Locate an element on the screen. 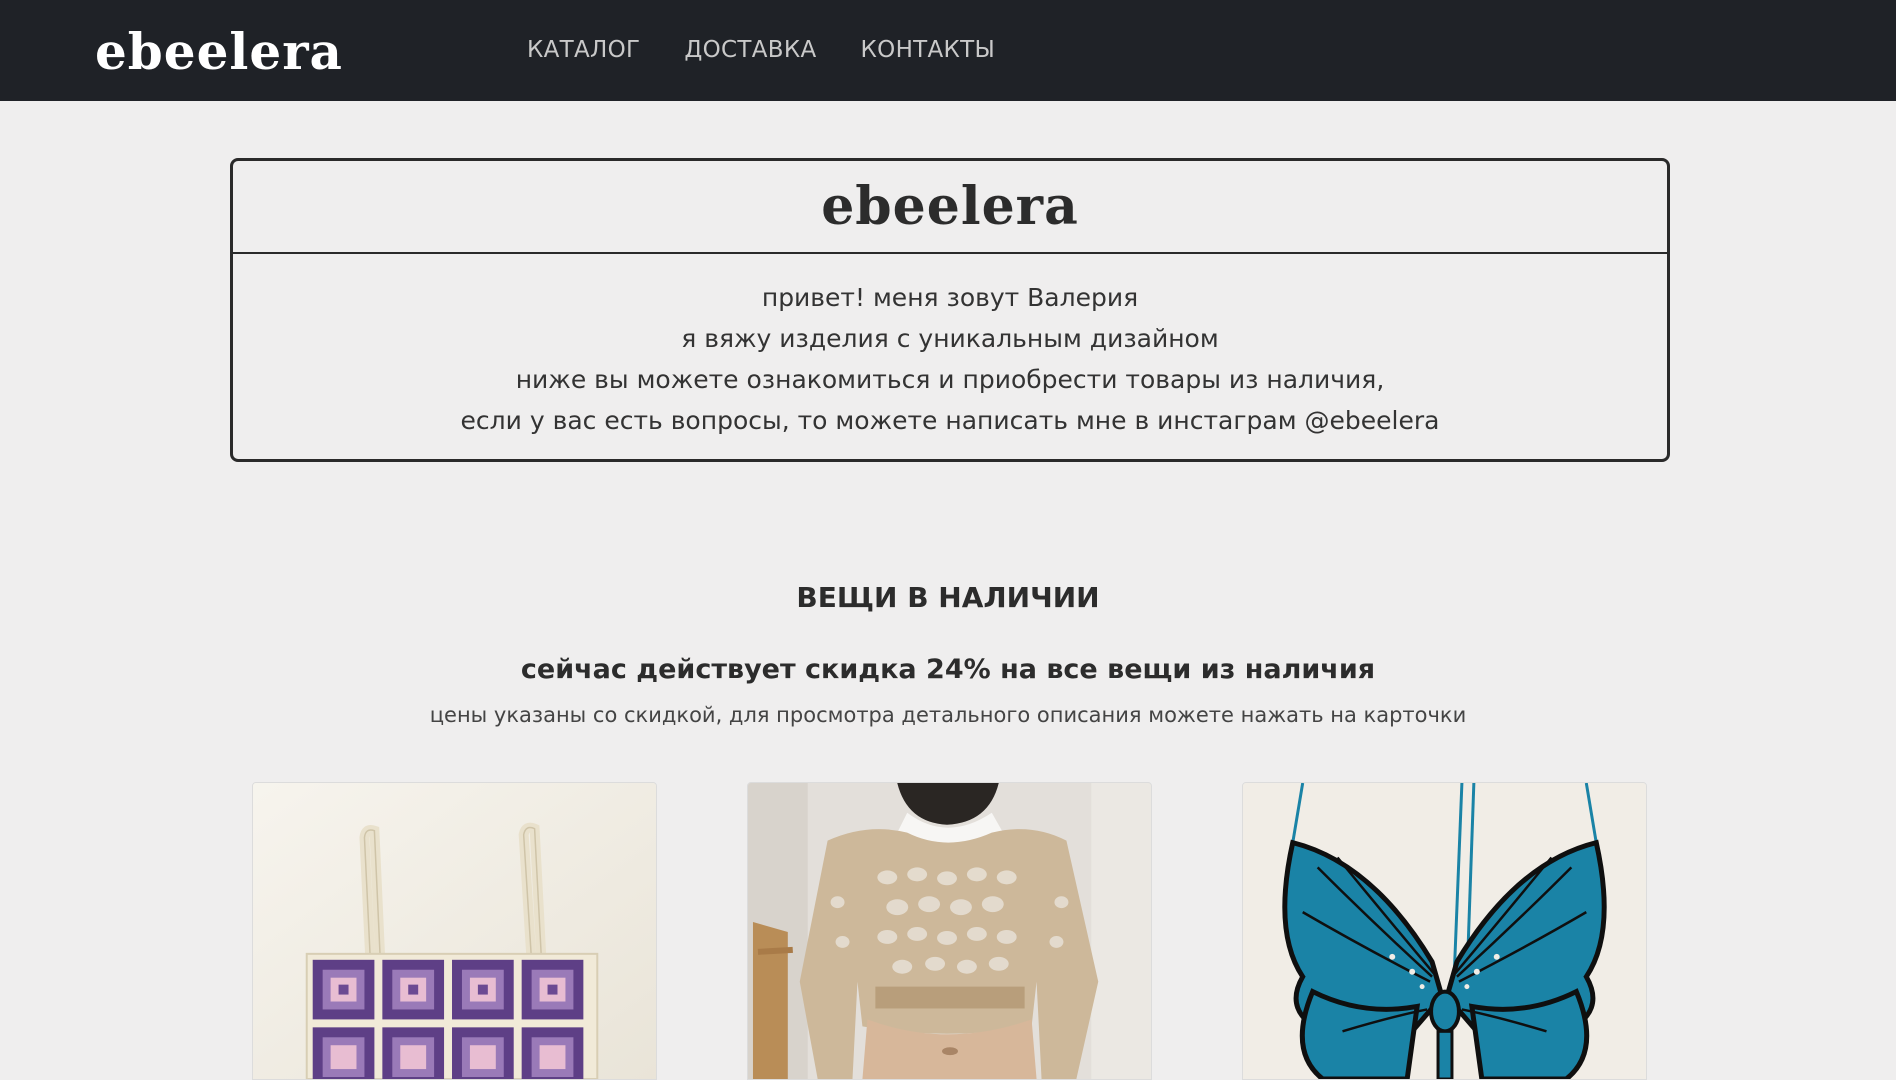 The image size is (1896, 1080). main-nav: КАТАЛОГ ДОСТАВКА КОНТАКТЫ is located at coordinates (761, 50).